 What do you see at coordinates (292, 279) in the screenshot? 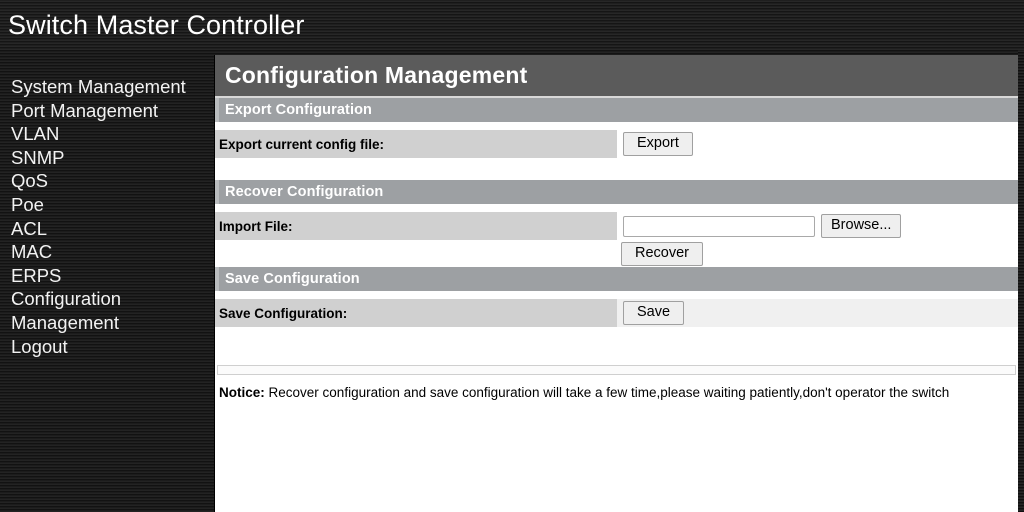
I see `section-title-save: Save Configuration` at bounding box center [292, 279].